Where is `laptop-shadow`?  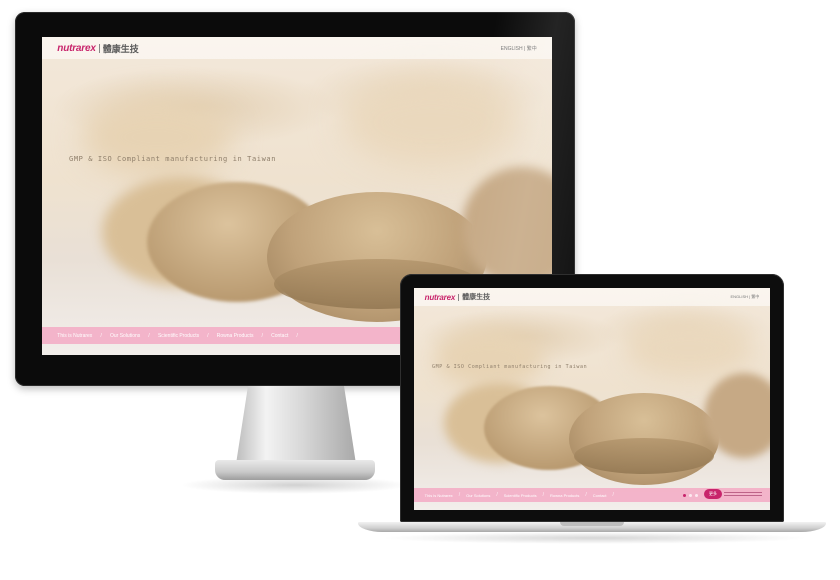 laptop-shadow is located at coordinates (595, 538).